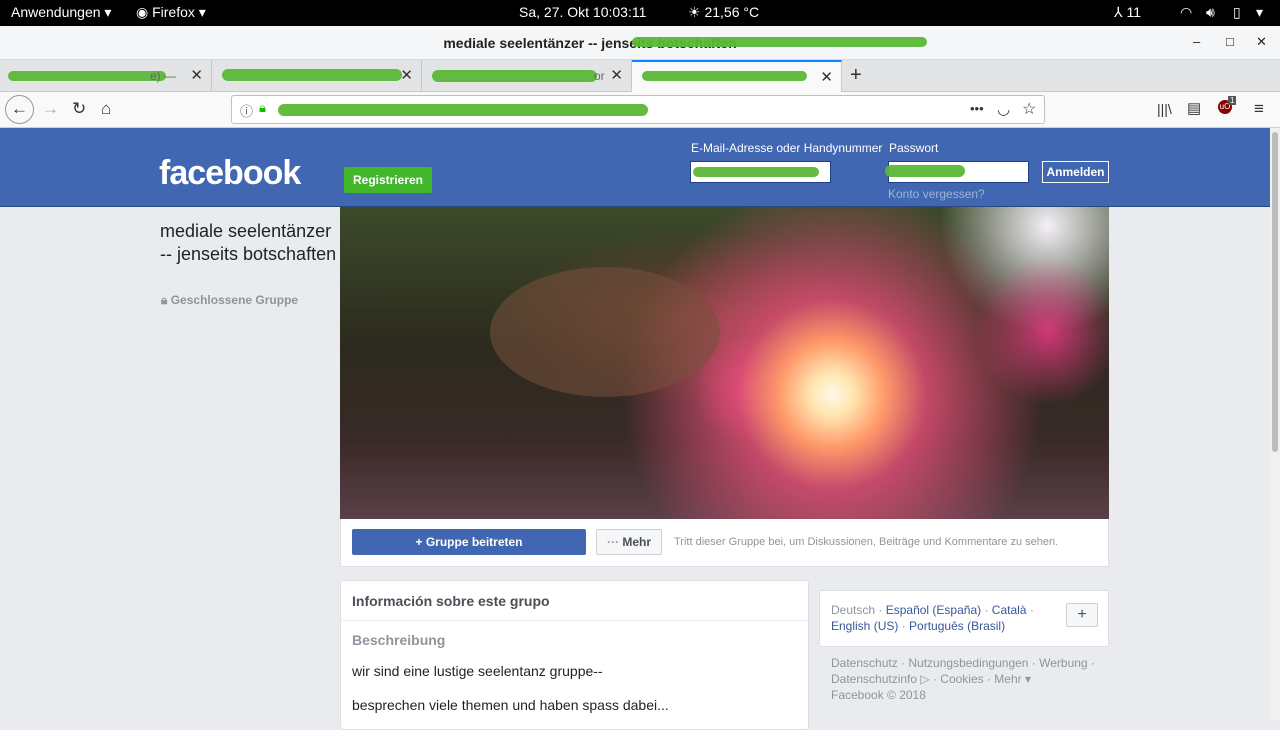 The height and width of the screenshot is (730, 1280). Describe the element at coordinates (166, 300) in the screenshot. I see `padlock-icon: 🔒︎` at that location.